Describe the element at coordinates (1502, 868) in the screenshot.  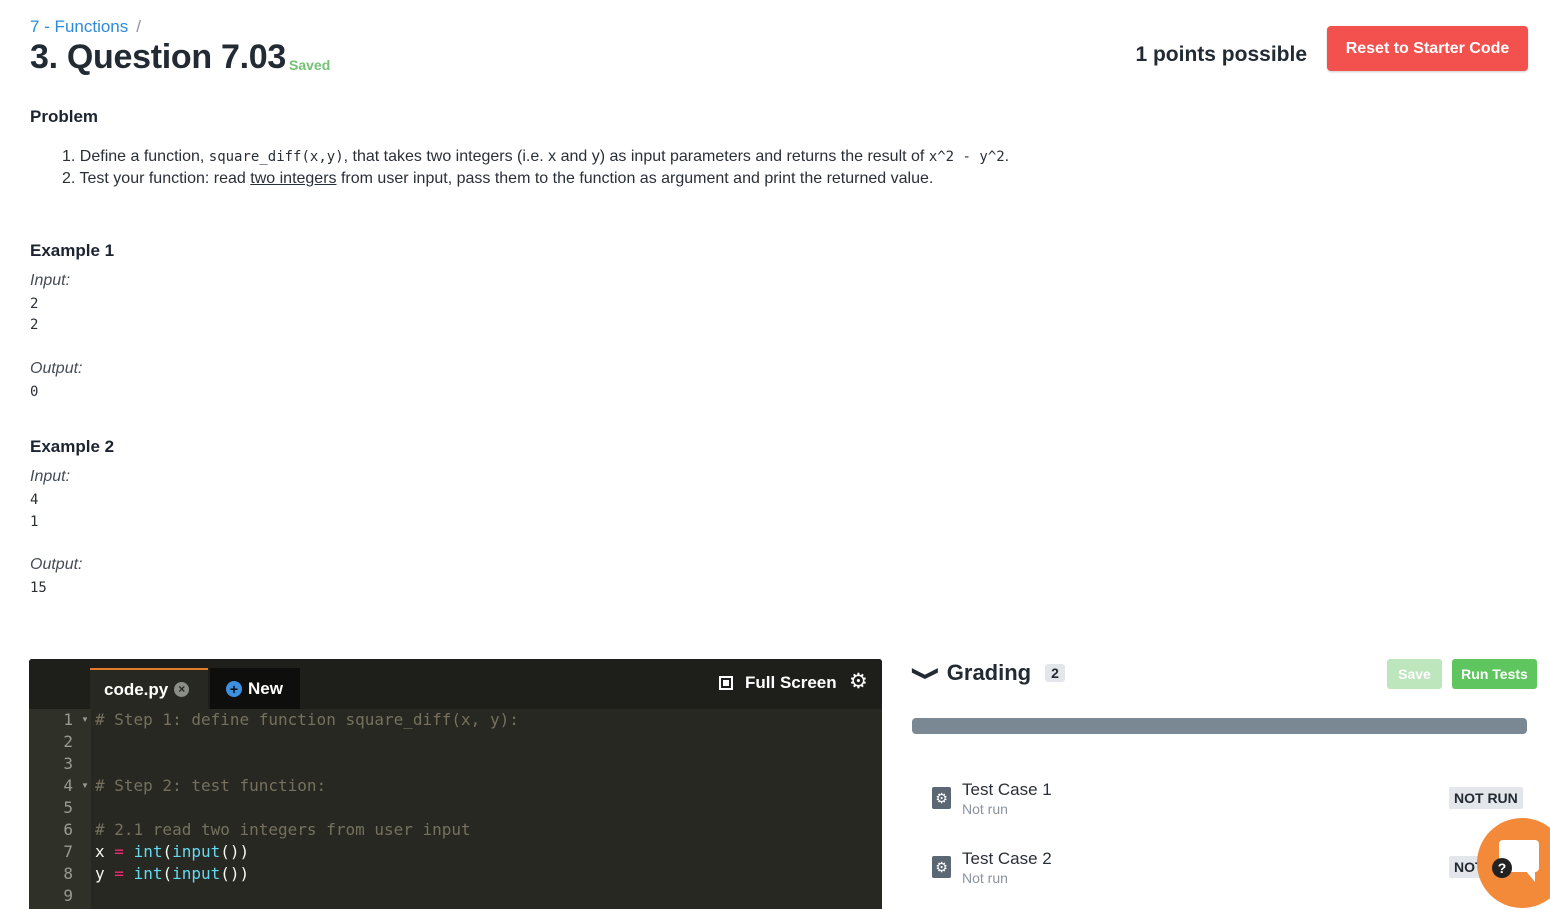
I see `help-icon: ?` at that location.